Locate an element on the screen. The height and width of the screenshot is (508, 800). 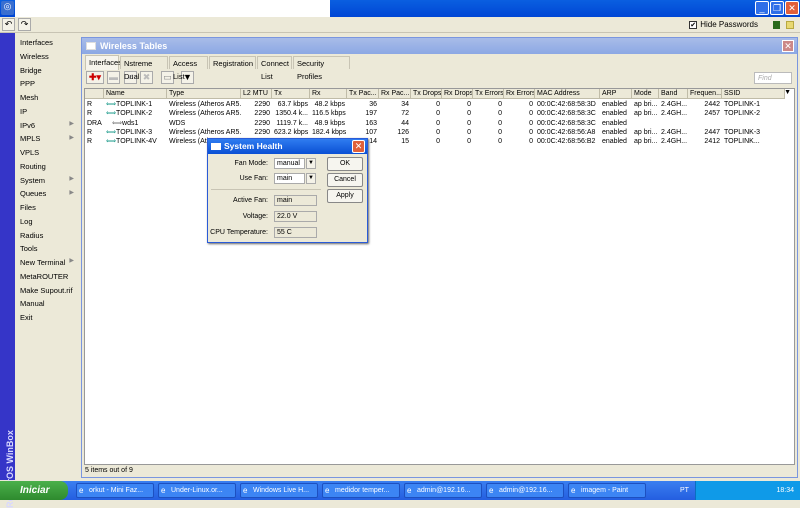
cell-value: 163 is located at coordinates (371, 123).